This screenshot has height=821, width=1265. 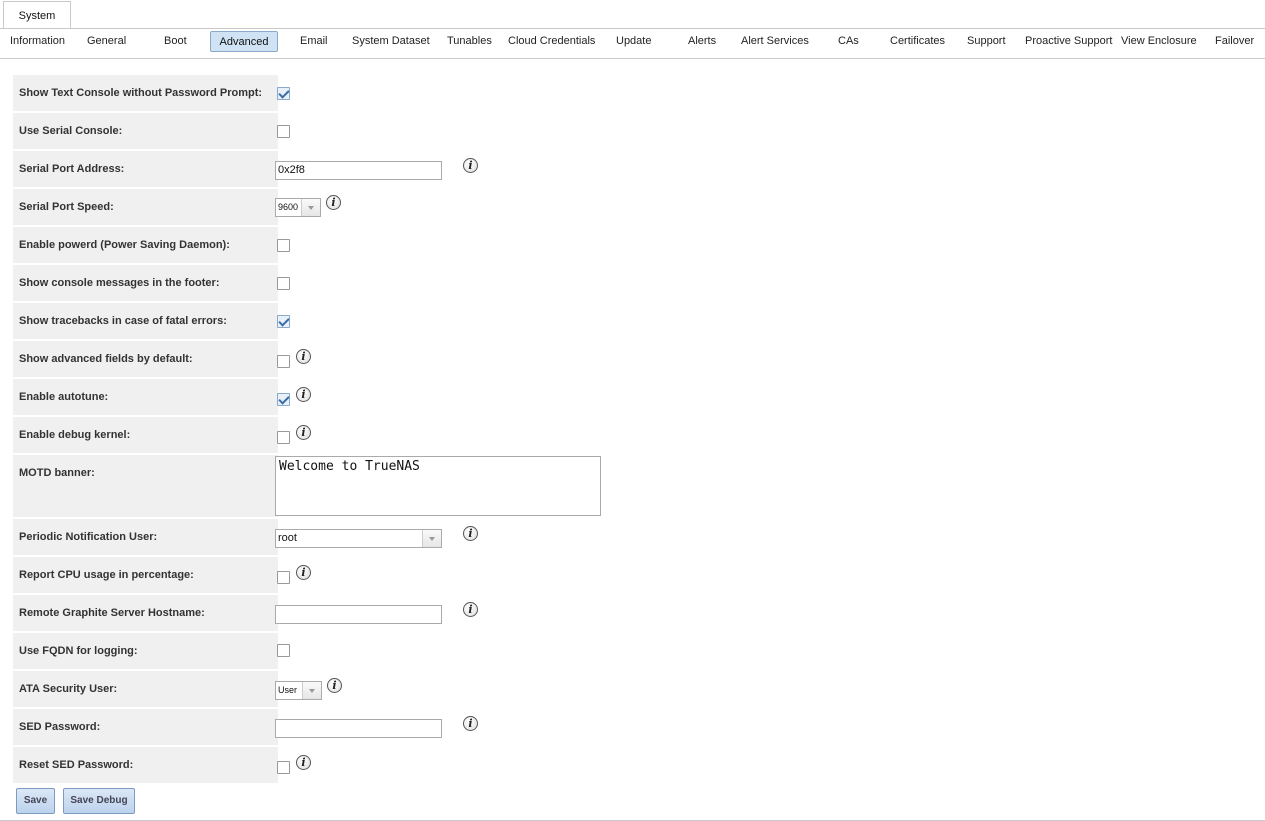 I want to click on row-serial-port-address: Serial Port Address: 0x2f8 i, so click(x=363, y=169).